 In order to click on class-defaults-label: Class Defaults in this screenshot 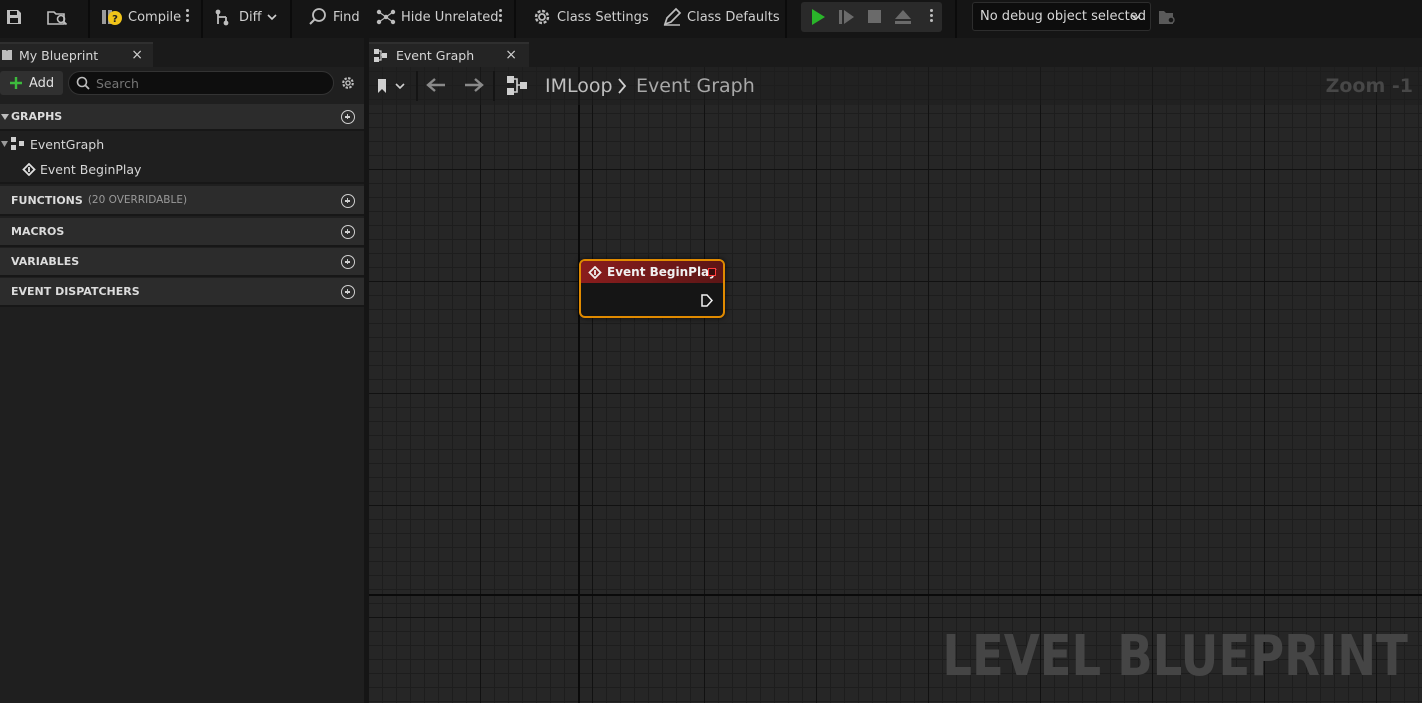, I will do `click(733, 17)`.